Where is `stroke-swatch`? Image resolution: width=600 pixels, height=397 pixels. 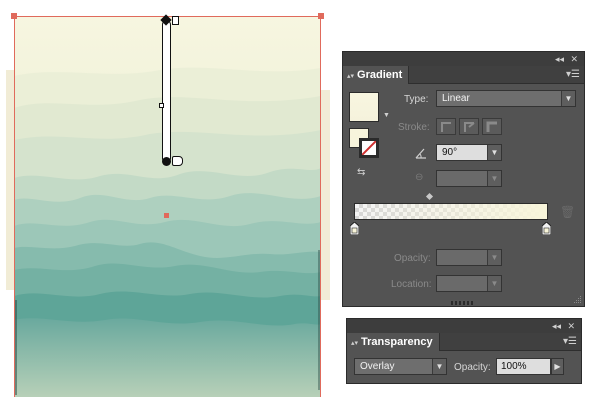 stroke-swatch is located at coordinates (369, 148).